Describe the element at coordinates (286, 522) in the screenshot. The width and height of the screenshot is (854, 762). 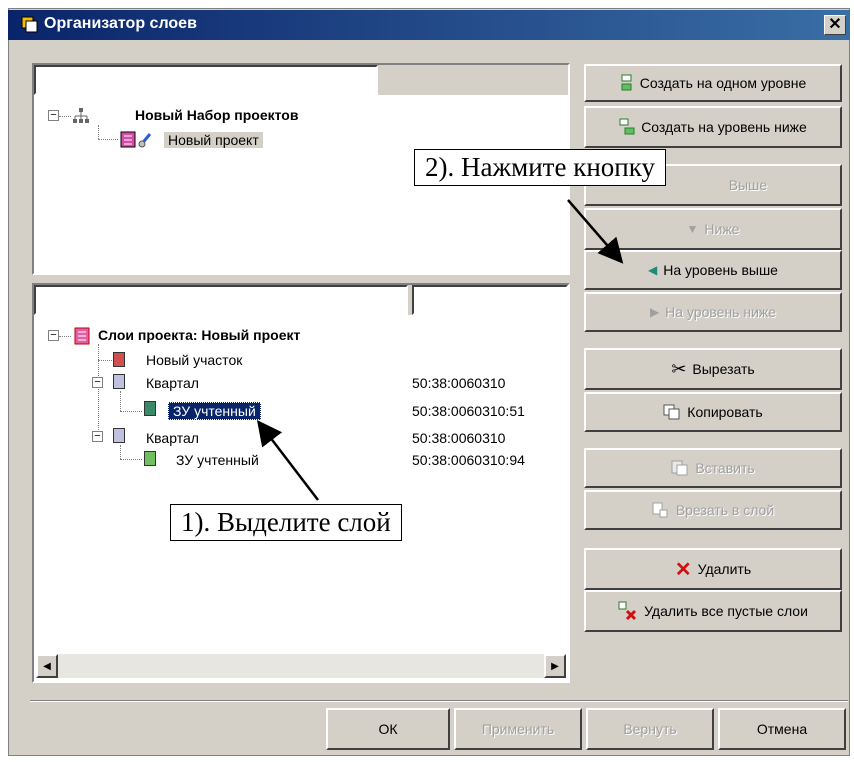
I see `step1-callout: 1). Выделите слой` at that location.